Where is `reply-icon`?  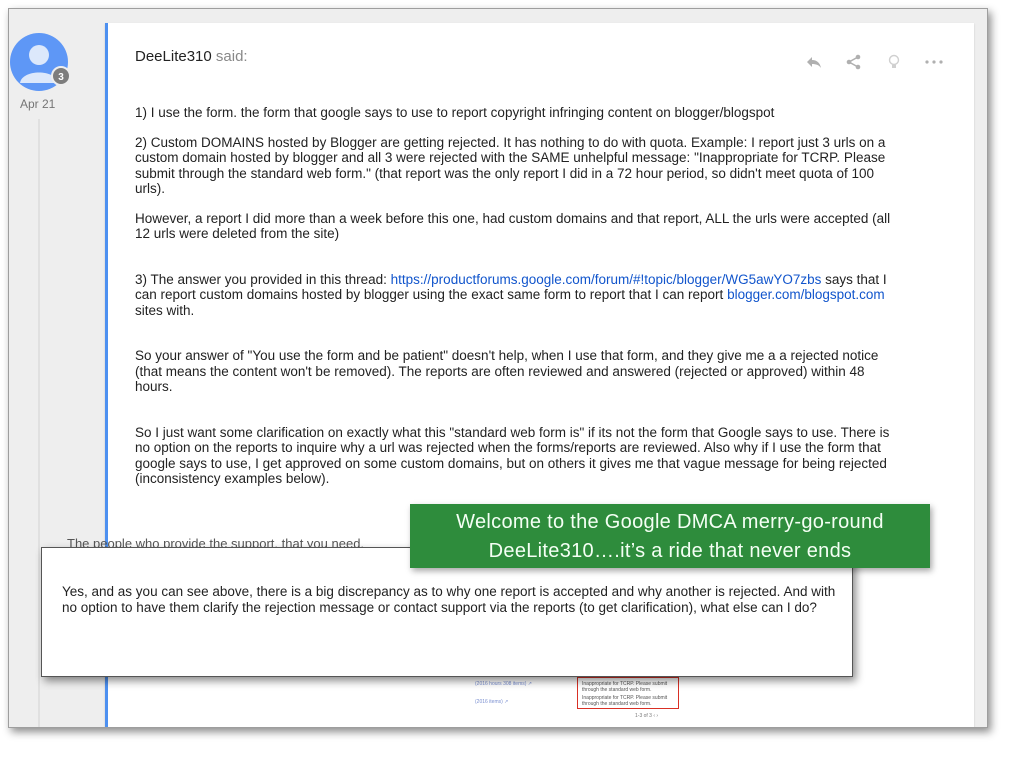
reply-icon is located at coordinates (814, 62).